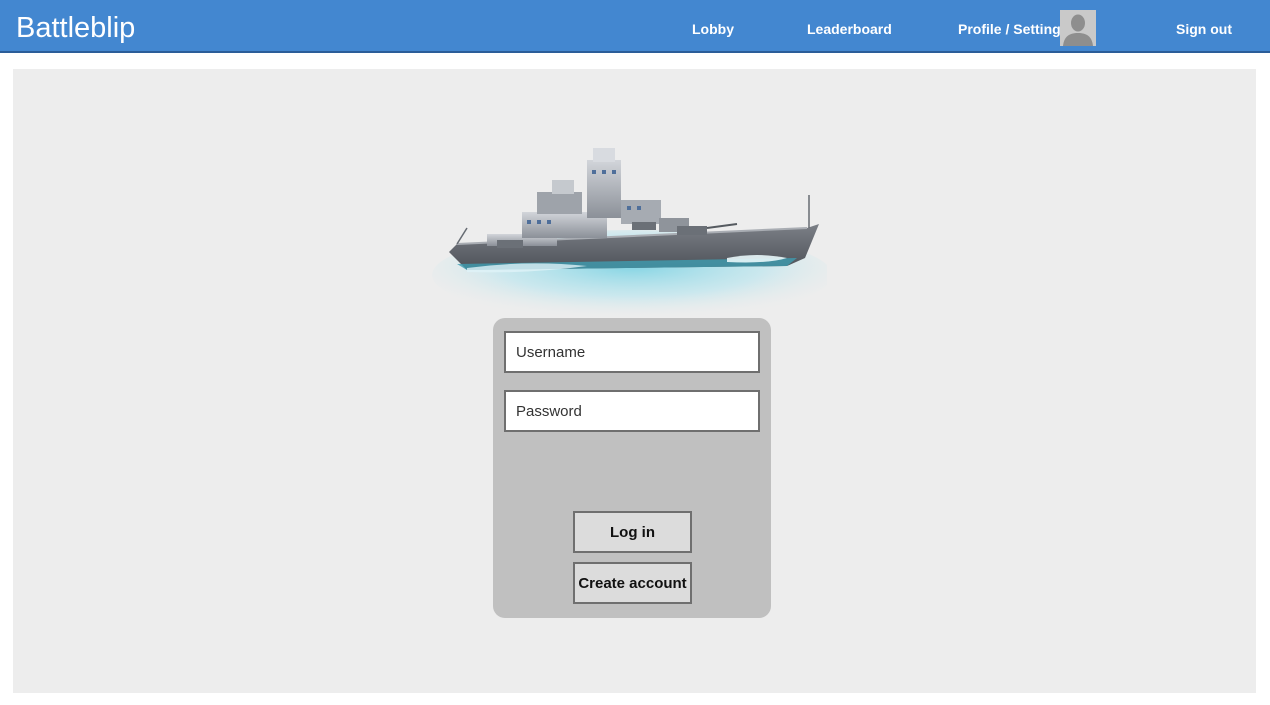 This screenshot has height=705, width=1270. Describe the element at coordinates (632, 583) in the screenshot. I see `create-account-button: Create account` at that location.